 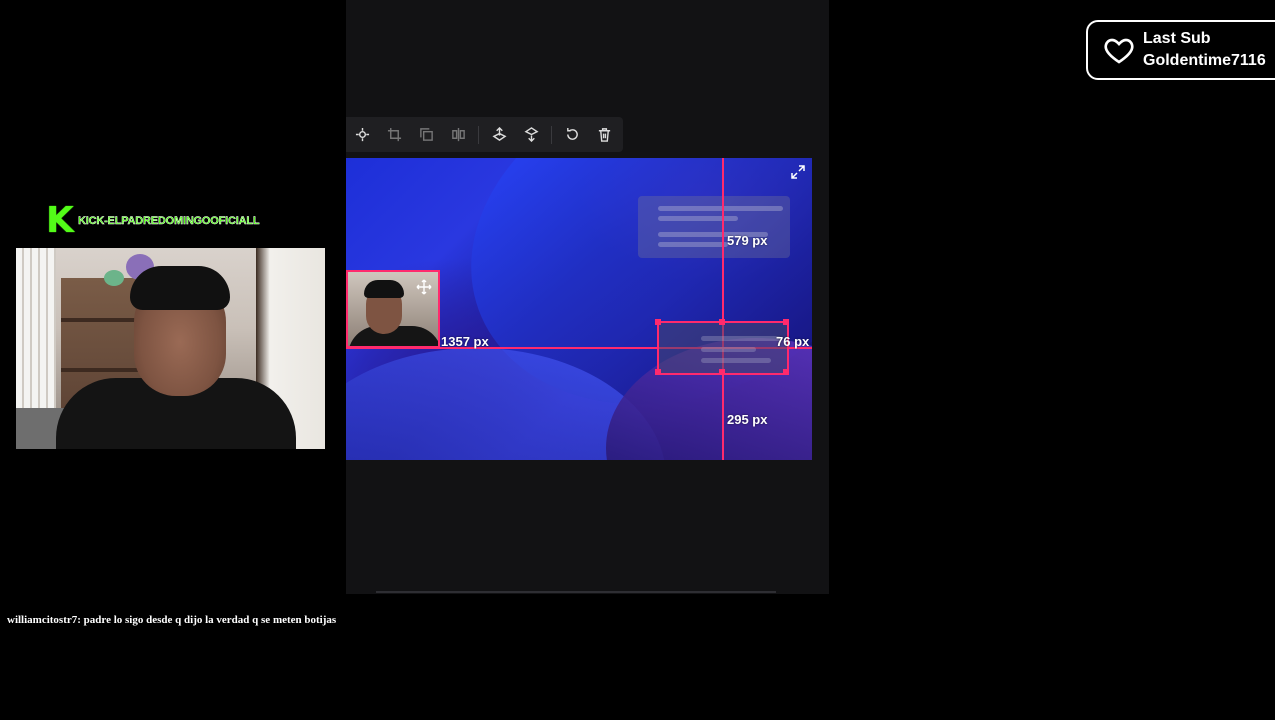 I want to click on delete-icon, so click(x=604, y=135).